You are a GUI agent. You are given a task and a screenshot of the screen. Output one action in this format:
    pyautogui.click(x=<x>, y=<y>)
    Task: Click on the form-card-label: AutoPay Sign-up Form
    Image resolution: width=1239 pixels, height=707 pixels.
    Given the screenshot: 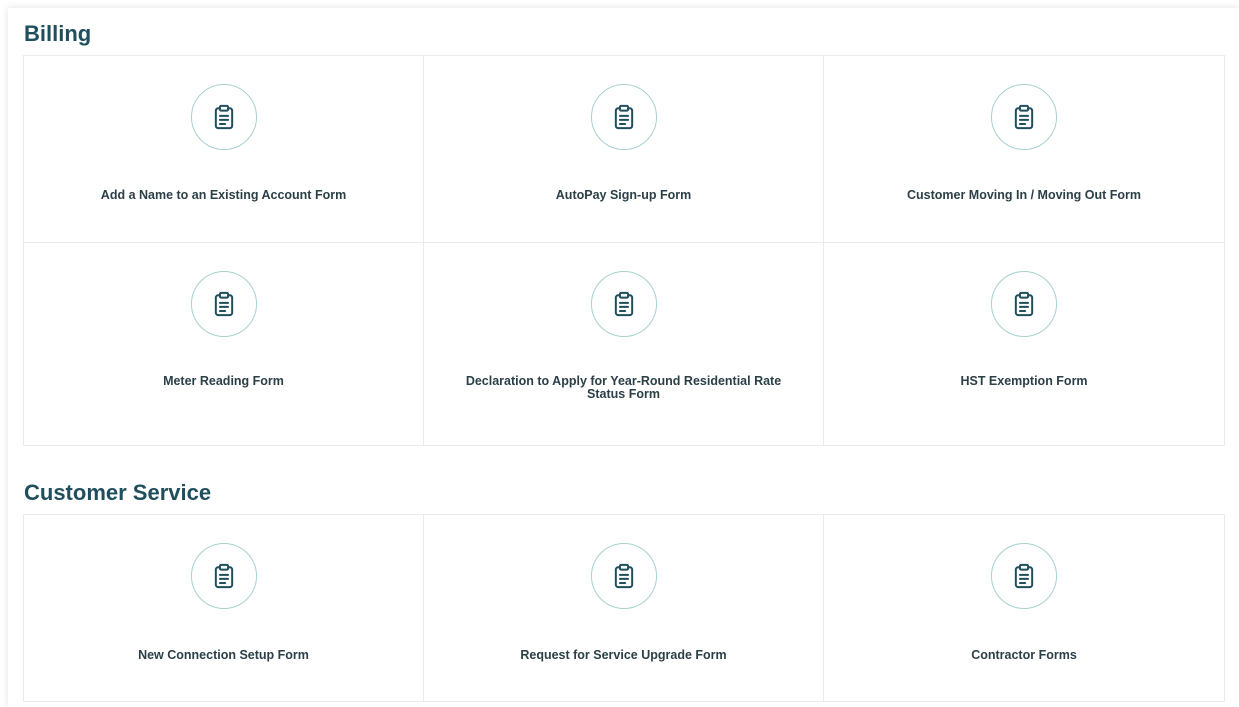 What is the action you would take?
    pyautogui.click(x=623, y=195)
    